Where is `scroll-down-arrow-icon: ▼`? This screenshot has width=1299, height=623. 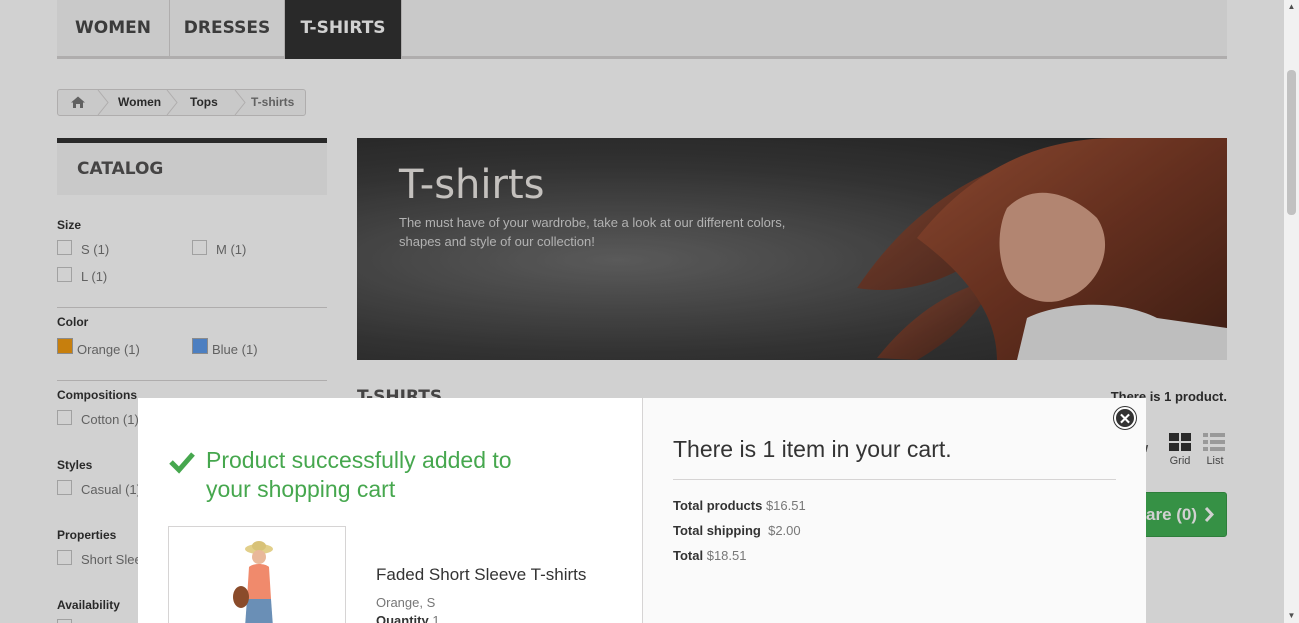 scroll-down-arrow-icon: ▼ is located at coordinates (1291, 615).